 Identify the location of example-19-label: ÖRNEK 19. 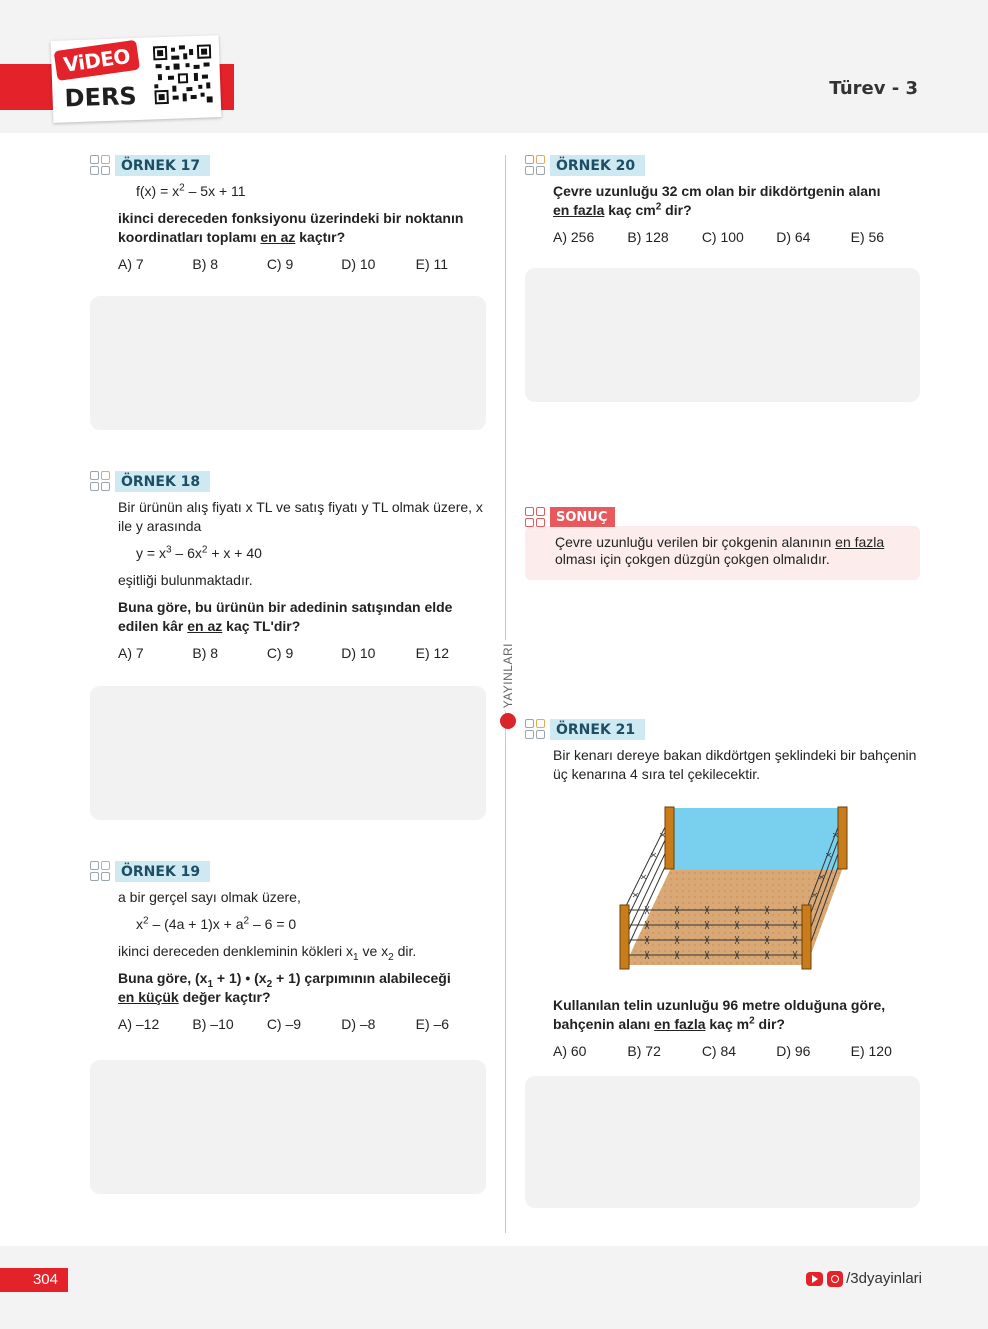
(163, 871).